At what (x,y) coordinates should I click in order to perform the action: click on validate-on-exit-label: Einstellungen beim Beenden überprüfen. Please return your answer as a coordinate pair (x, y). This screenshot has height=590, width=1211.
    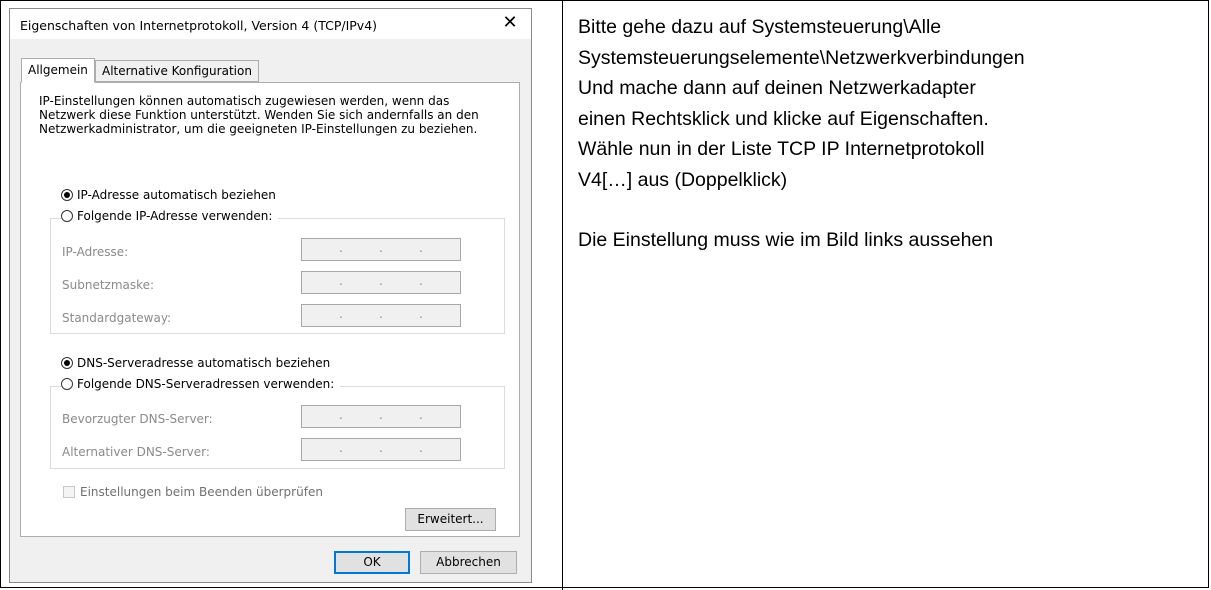
    Looking at the image, I should click on (201, 492).